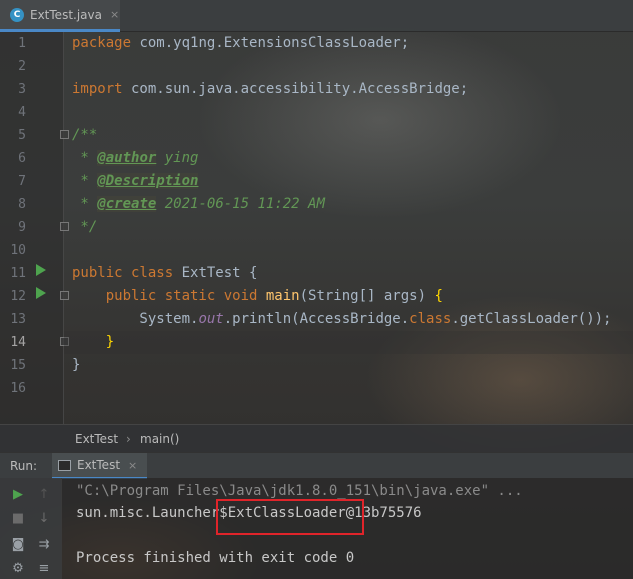 The height and width of the screenshot is (579, 633). What do you see at coordinates (34, 228) in the screenshot?
I see `editor-gutter: 1 2 3 4 5 6 7 8 9 10 11 12 13 14 15 16` at bounding box center [34, 228].